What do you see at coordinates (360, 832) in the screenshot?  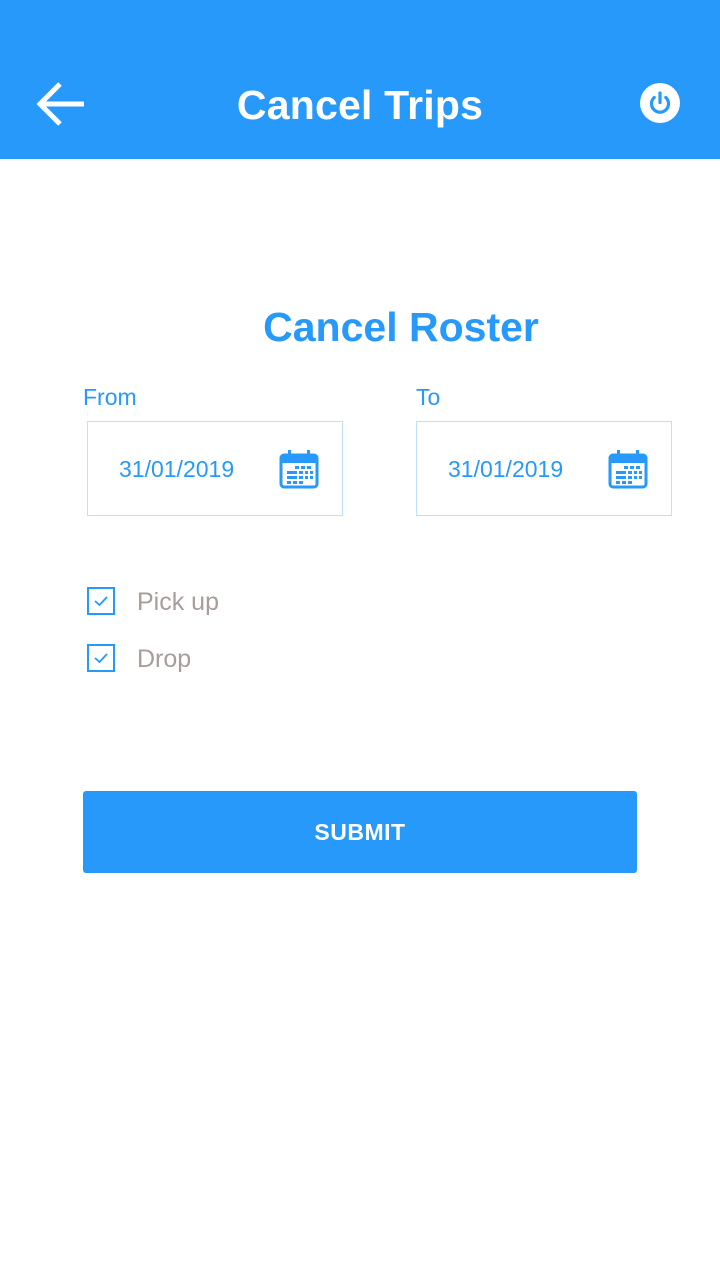 I see `submit-button: SUBMIT` at bounding box center [360, 832].